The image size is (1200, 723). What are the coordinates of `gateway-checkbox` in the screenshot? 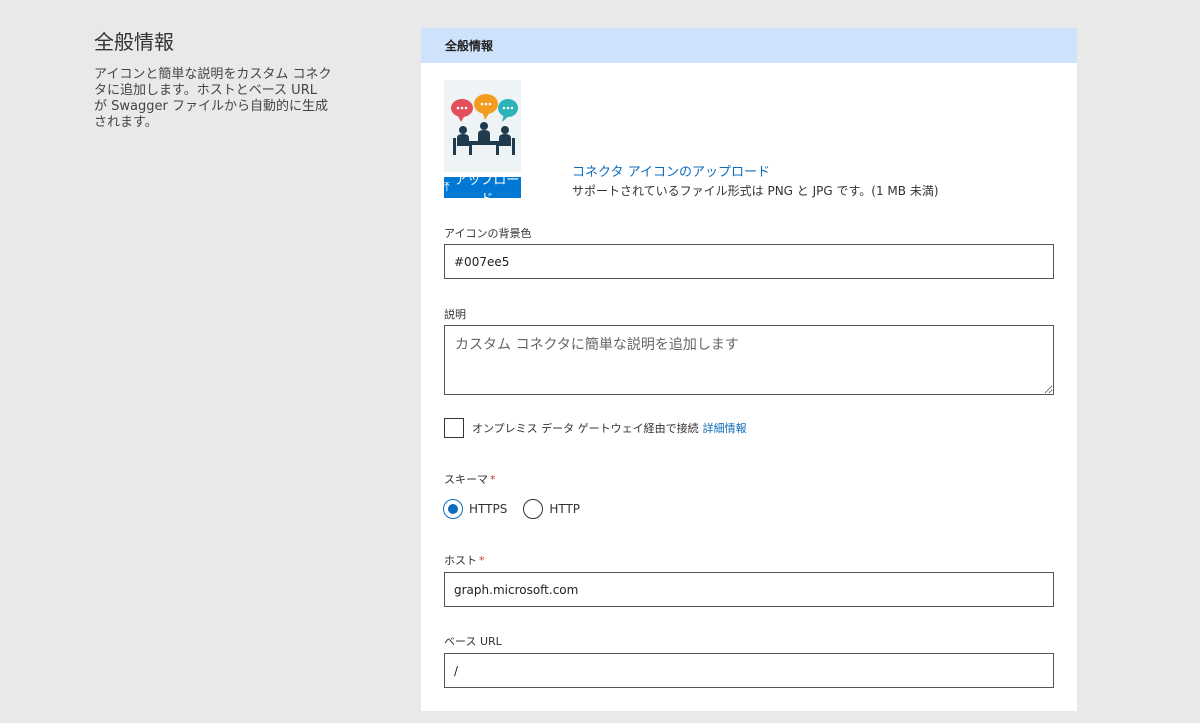 It's located at (454, 428).